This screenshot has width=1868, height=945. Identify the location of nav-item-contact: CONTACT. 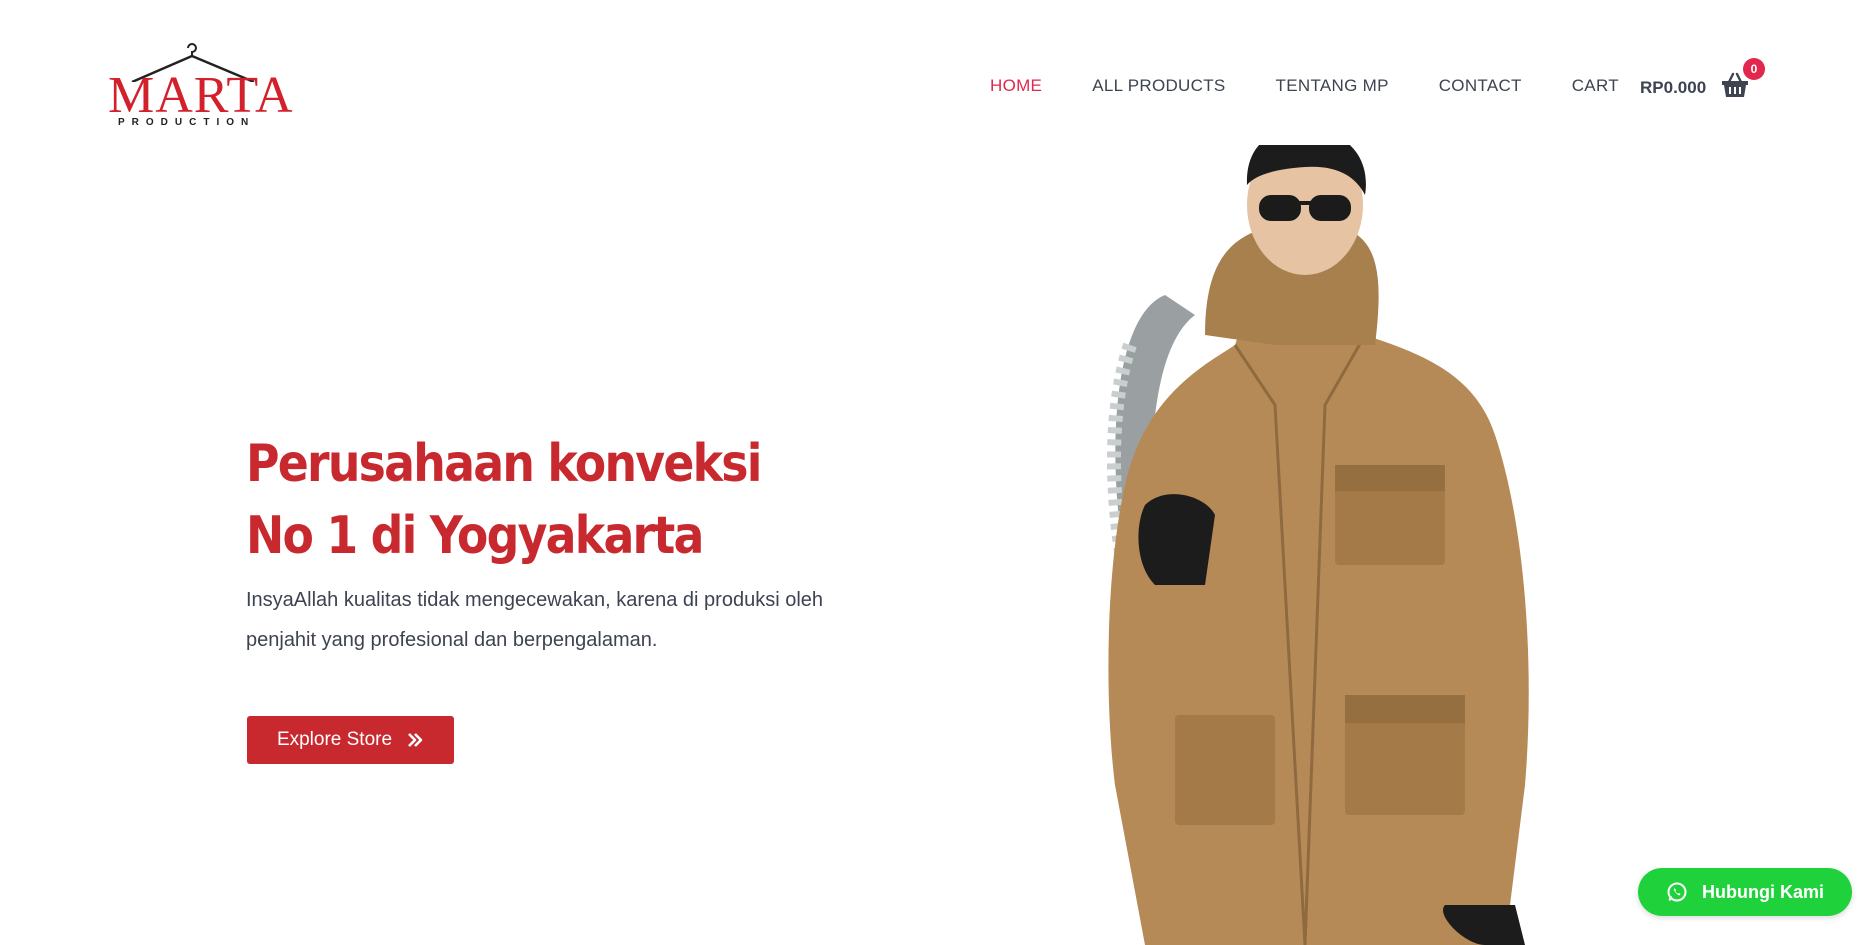
(1480, 86).